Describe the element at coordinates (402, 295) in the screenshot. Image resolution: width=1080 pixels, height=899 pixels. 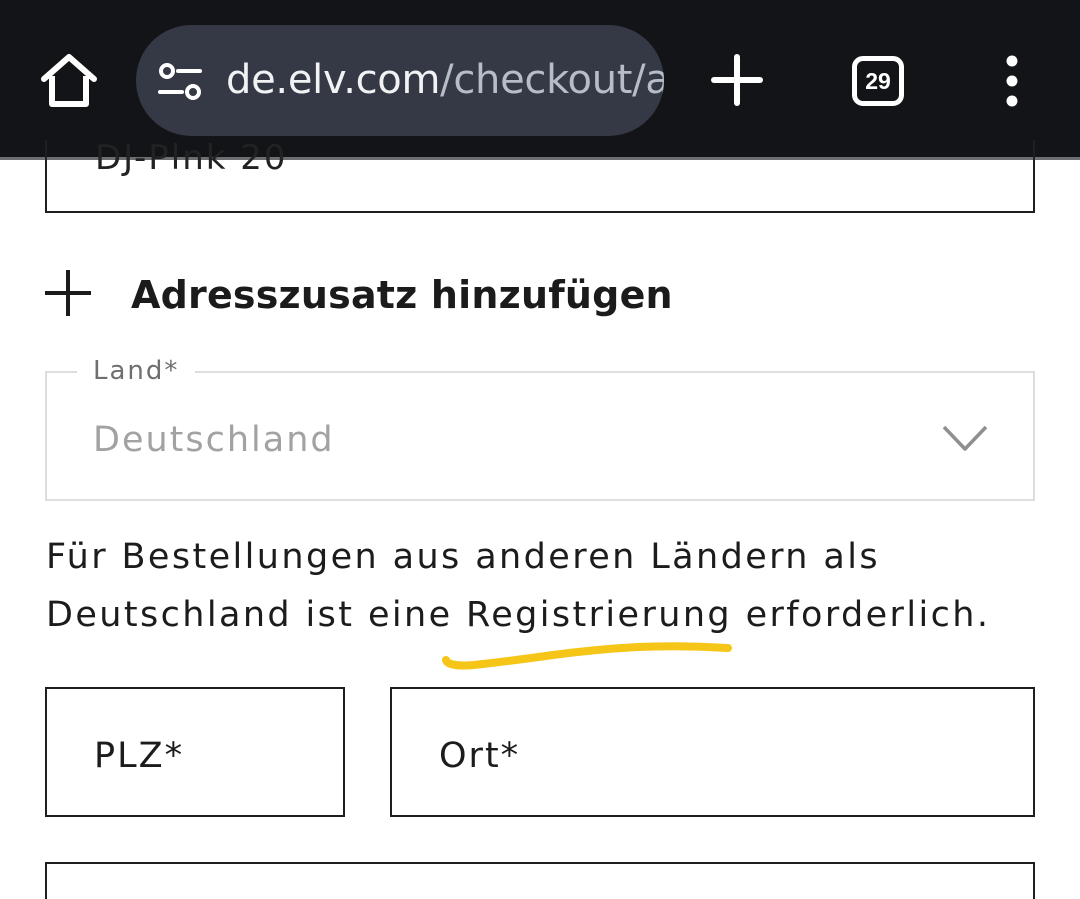
I see `add-address-addition-label: Adresszusatz hinzufügen` at that location.